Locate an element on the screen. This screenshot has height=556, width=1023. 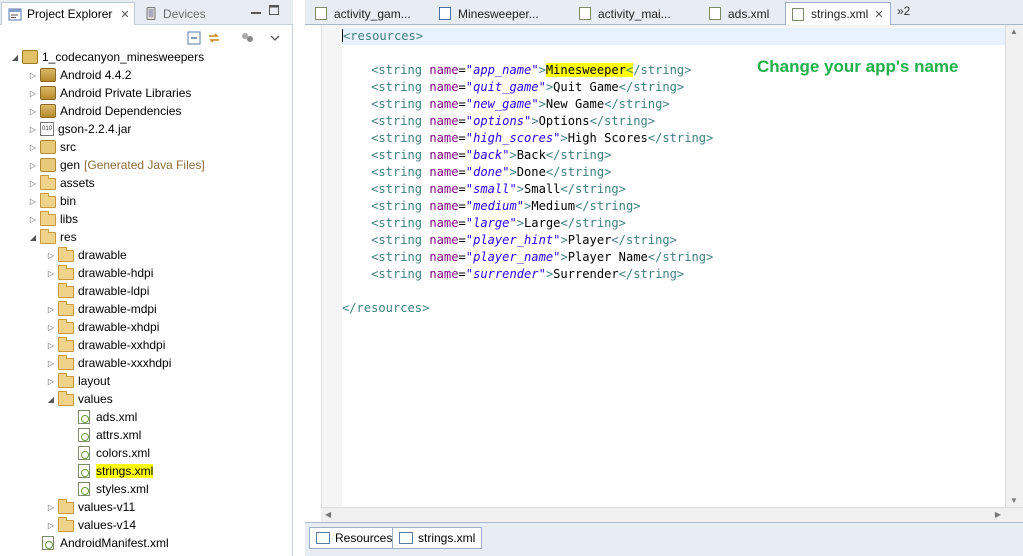
maximize-icon is located at coordinates (274, 11).